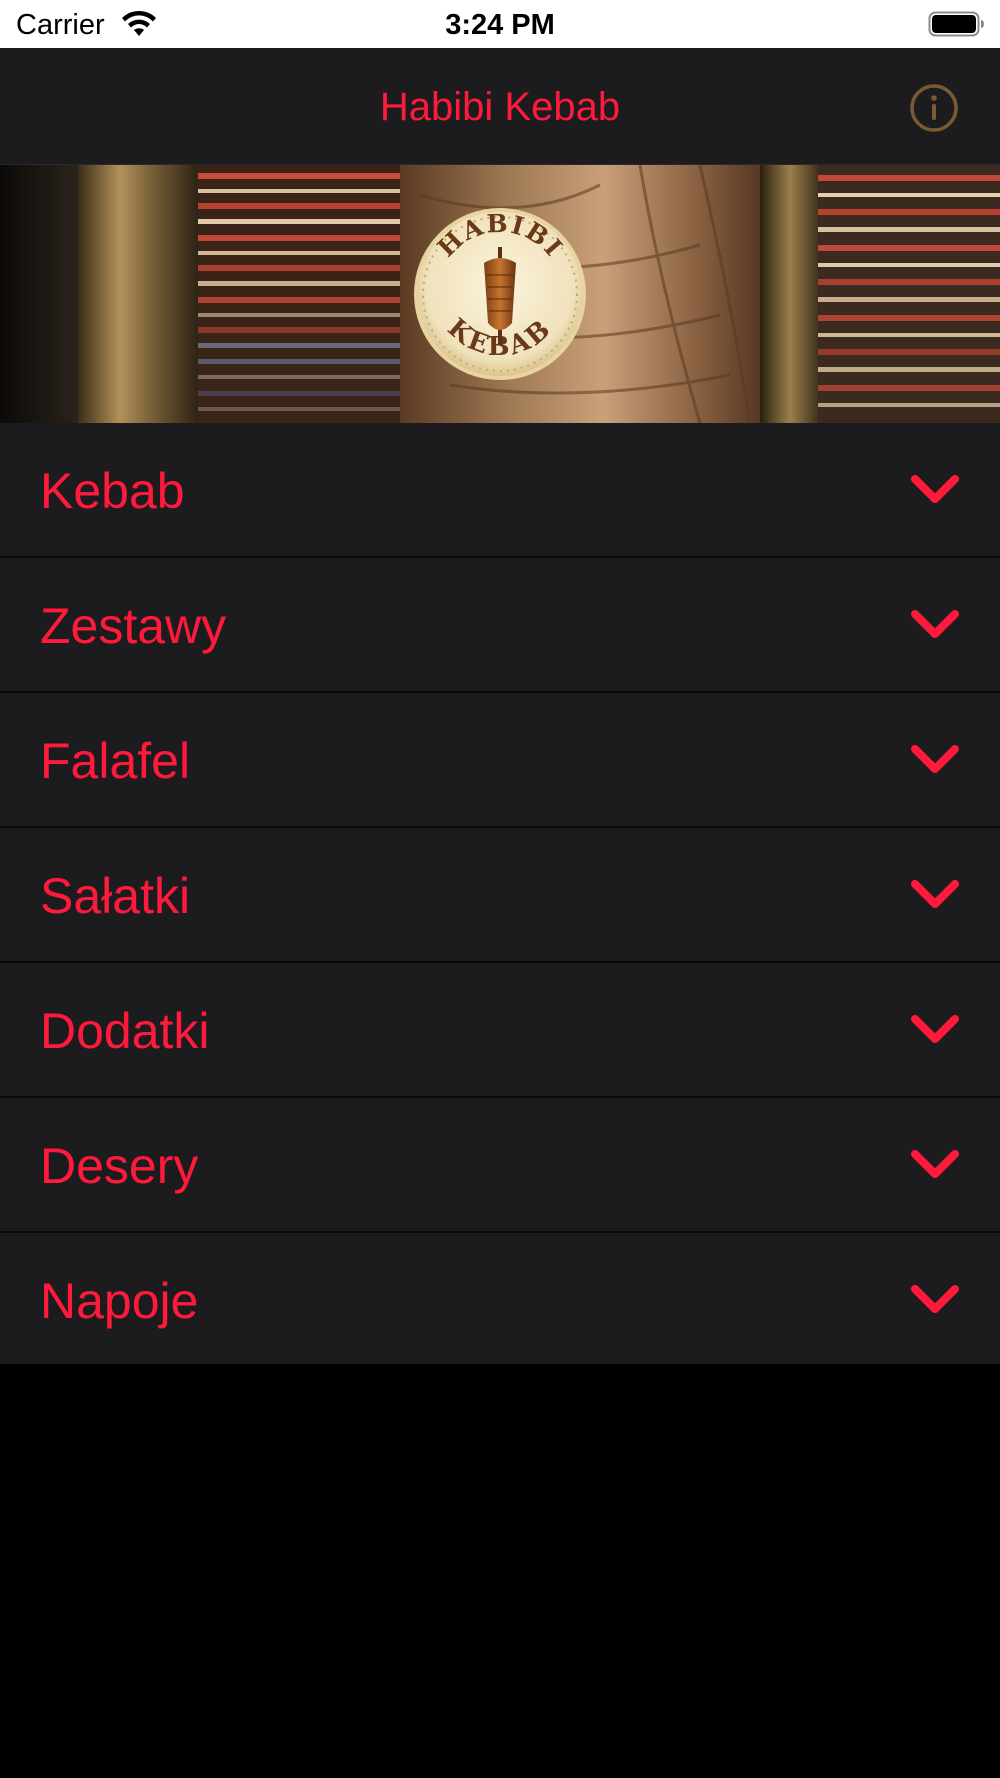 Image resolution: width=1000 pixels, height=1778 pixels. I want to click on habibi-kebab-logo: HABIBI KEBAB, so click(500, 294).